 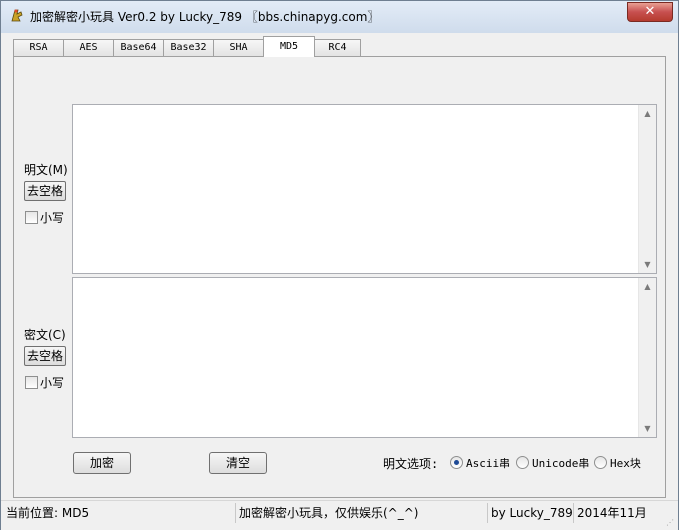 What do you see at coordinates (647, 189) in the screenshot?
I see `plaintext-scrollbar: ▲ ▼` at bounding box center [647, 189].